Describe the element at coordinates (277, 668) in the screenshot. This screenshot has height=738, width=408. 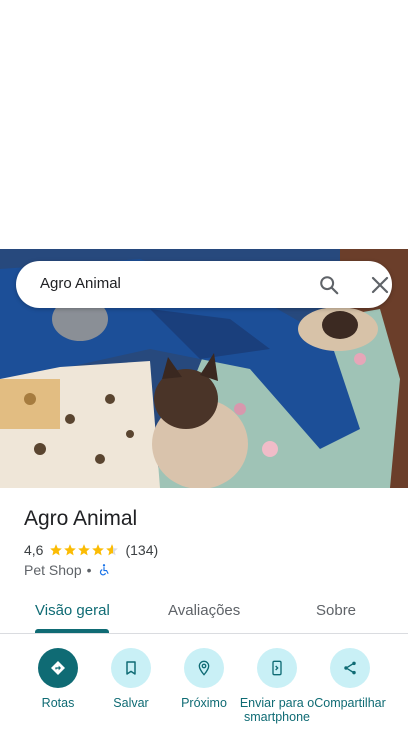
I see `send-to-phone-icon` at that location.